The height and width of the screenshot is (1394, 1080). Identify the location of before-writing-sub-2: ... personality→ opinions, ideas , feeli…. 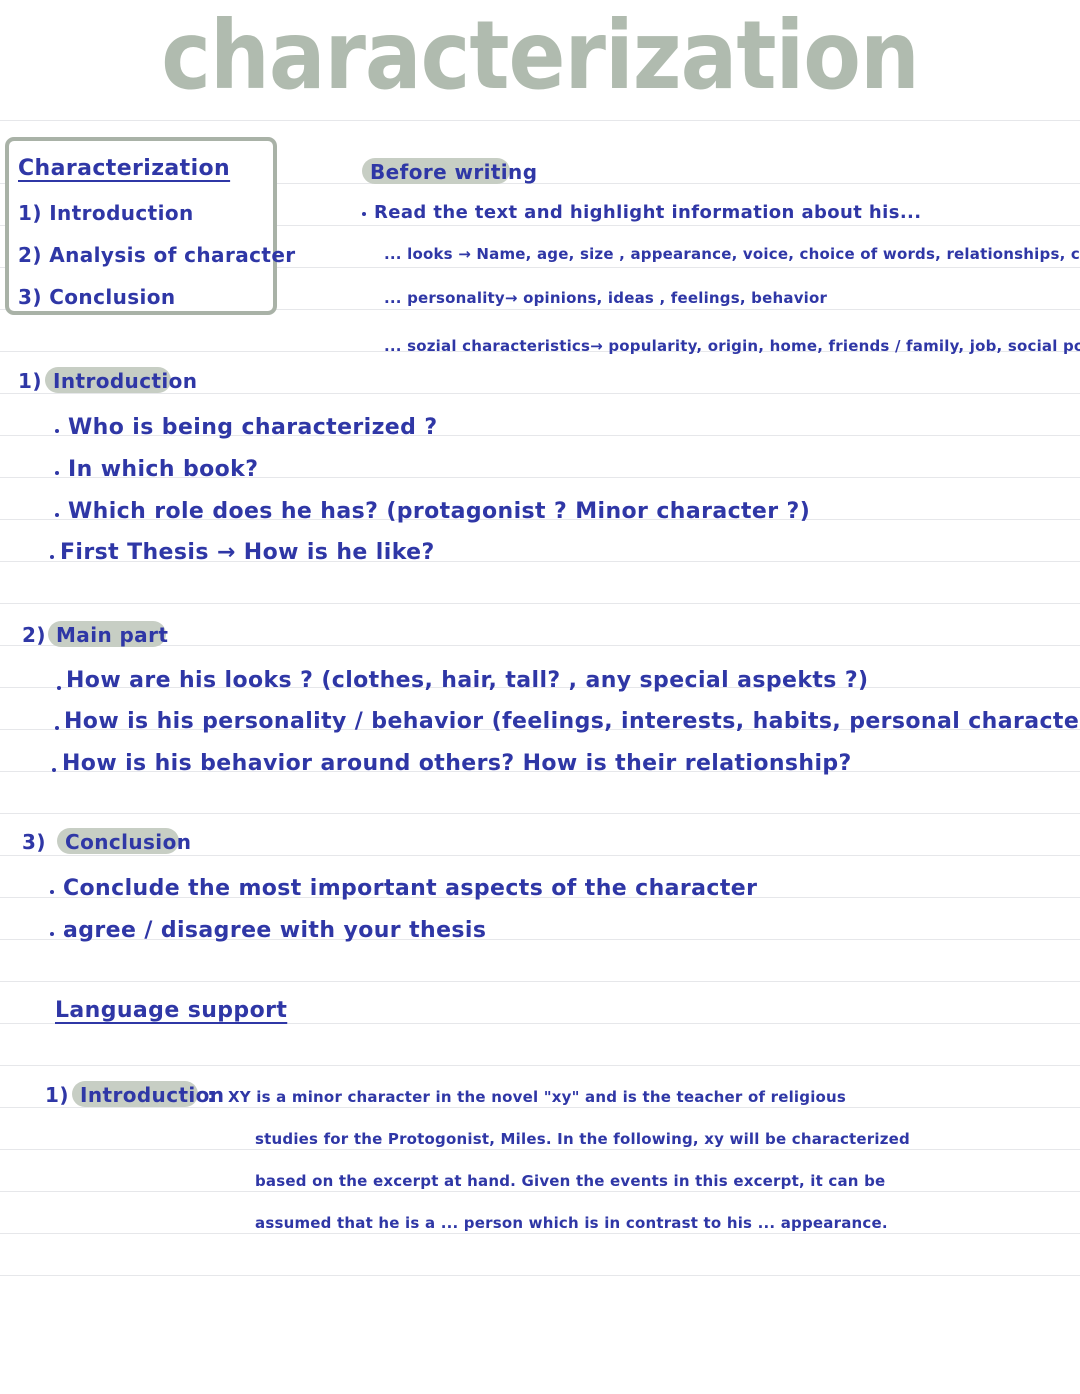
(606, 298).